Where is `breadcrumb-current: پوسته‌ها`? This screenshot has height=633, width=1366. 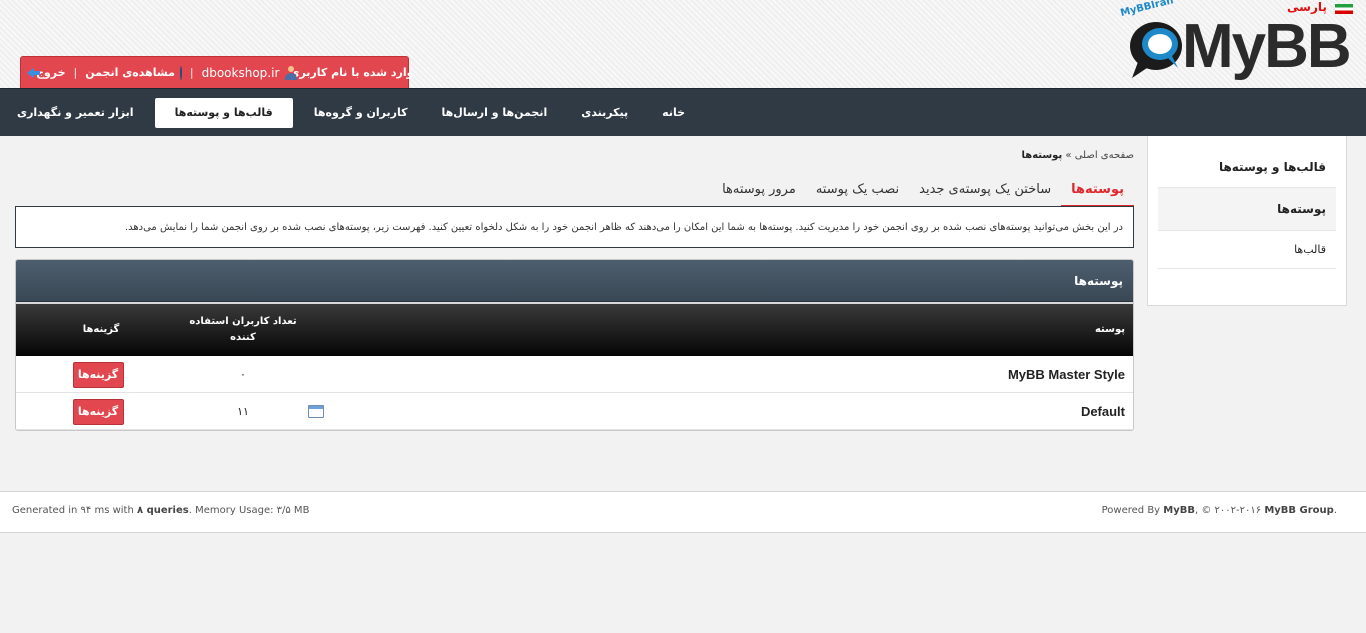 breadcrumb-current: پوسته‌ها is located at coordinates (1042, 155).